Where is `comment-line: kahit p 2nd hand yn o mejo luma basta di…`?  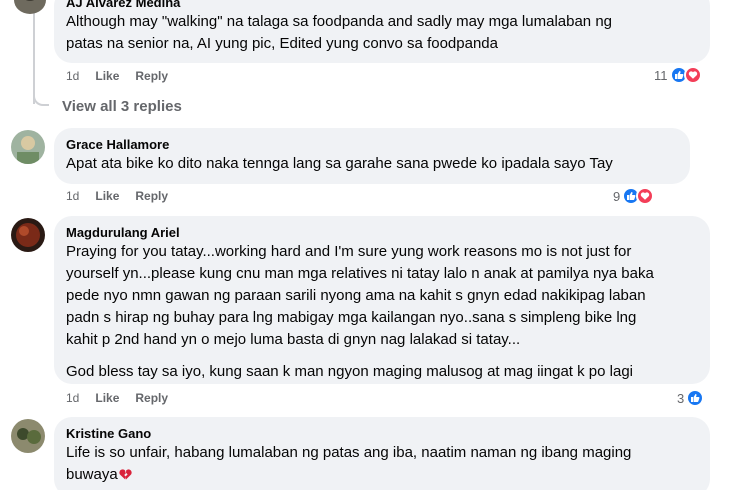 comment-line: kahit p 2nd hand yn o mejo luma basta di… is located at coordinates (293, 339).